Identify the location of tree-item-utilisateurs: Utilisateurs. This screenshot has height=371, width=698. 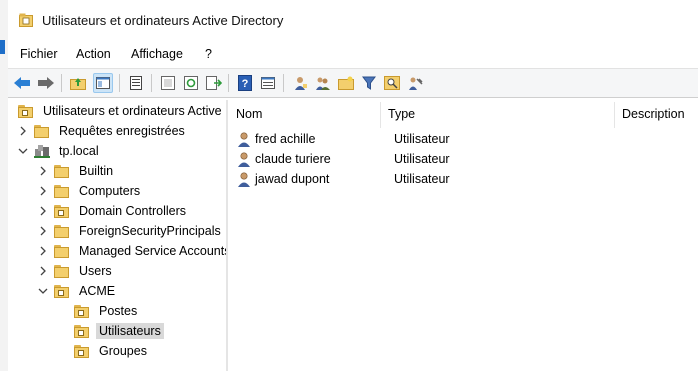
(119, 331).